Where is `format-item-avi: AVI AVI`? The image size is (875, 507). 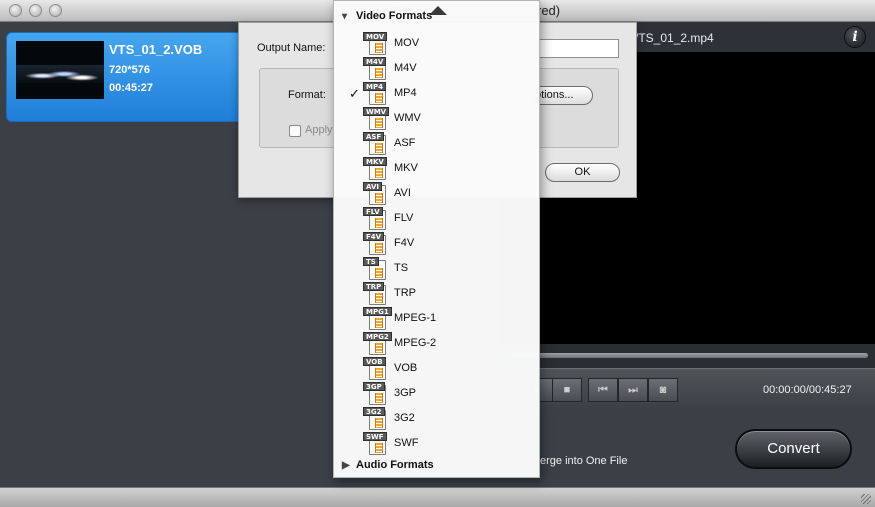
format-item-avi: AVI AVI is located at coordinates (436, 193).